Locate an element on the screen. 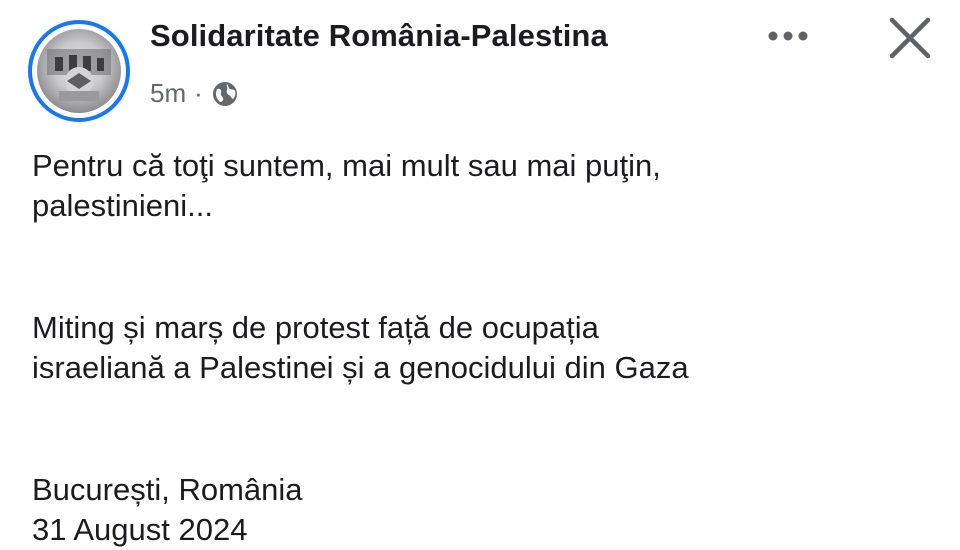  group-avatar-image is located at coordinates (79, 71).